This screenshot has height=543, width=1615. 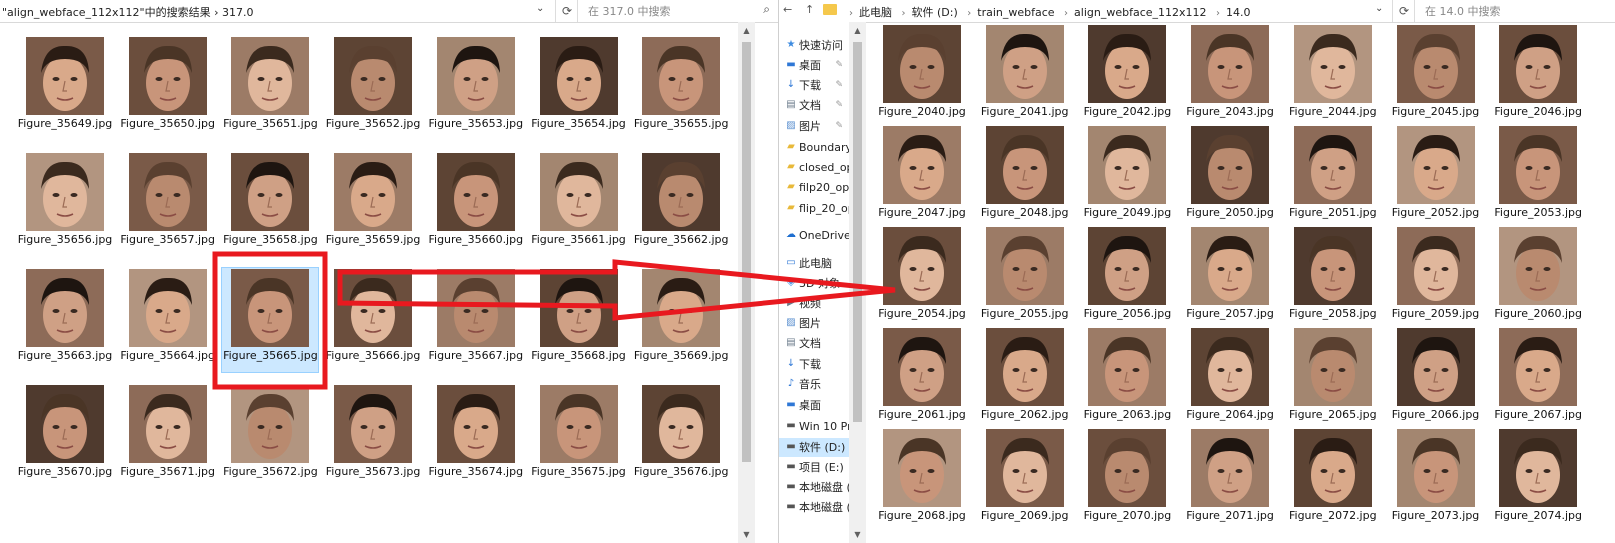 What do you see at coordinates (373, 204) in the screenshot?
I see `file-tile: Figure_35659.jpg` at bounding box center [373, 204].